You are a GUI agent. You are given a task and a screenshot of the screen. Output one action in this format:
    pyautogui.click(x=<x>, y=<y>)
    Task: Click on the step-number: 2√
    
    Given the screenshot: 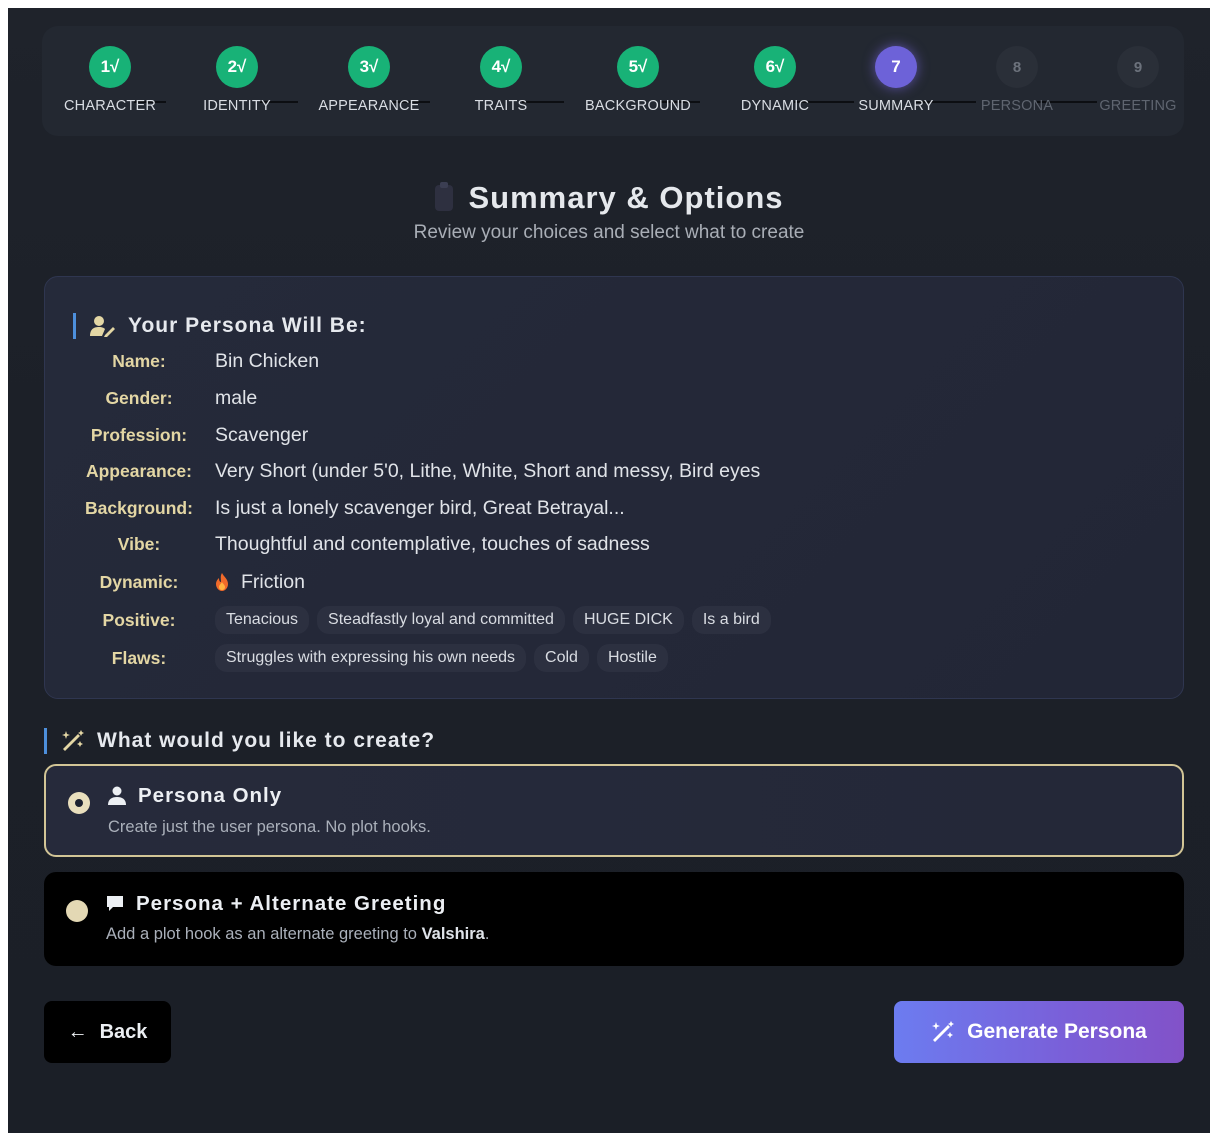 What is the action you would take?
    pyautogui.click(x=237, y=67)
    